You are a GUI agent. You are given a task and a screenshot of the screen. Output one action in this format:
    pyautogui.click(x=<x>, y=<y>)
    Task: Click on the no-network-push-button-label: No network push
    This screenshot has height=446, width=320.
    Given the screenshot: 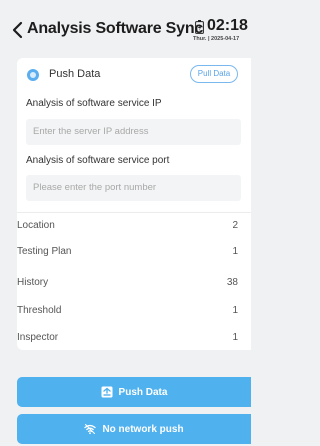 What is the action you would take?
    pyautogui.click(x=143, y=429)
    